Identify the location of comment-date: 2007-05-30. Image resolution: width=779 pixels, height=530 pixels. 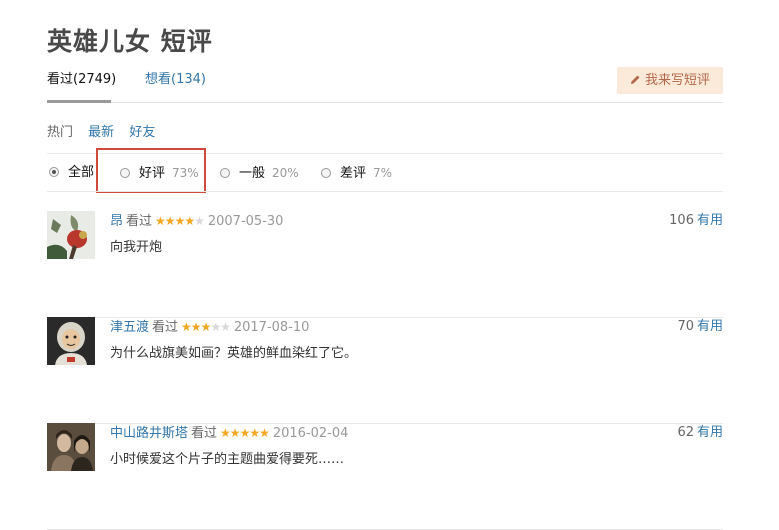
(245, 221).